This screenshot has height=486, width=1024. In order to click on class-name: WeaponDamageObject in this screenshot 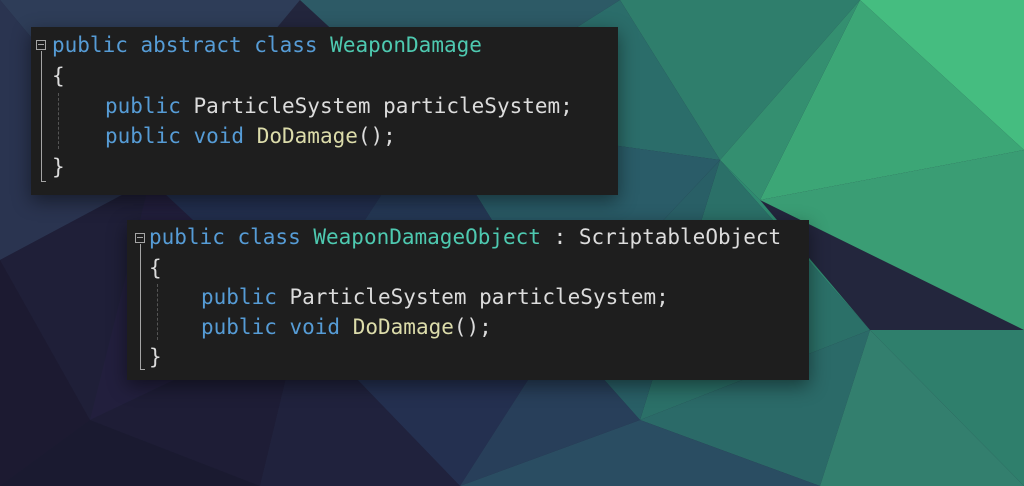, I will do `click(427, 237)`.